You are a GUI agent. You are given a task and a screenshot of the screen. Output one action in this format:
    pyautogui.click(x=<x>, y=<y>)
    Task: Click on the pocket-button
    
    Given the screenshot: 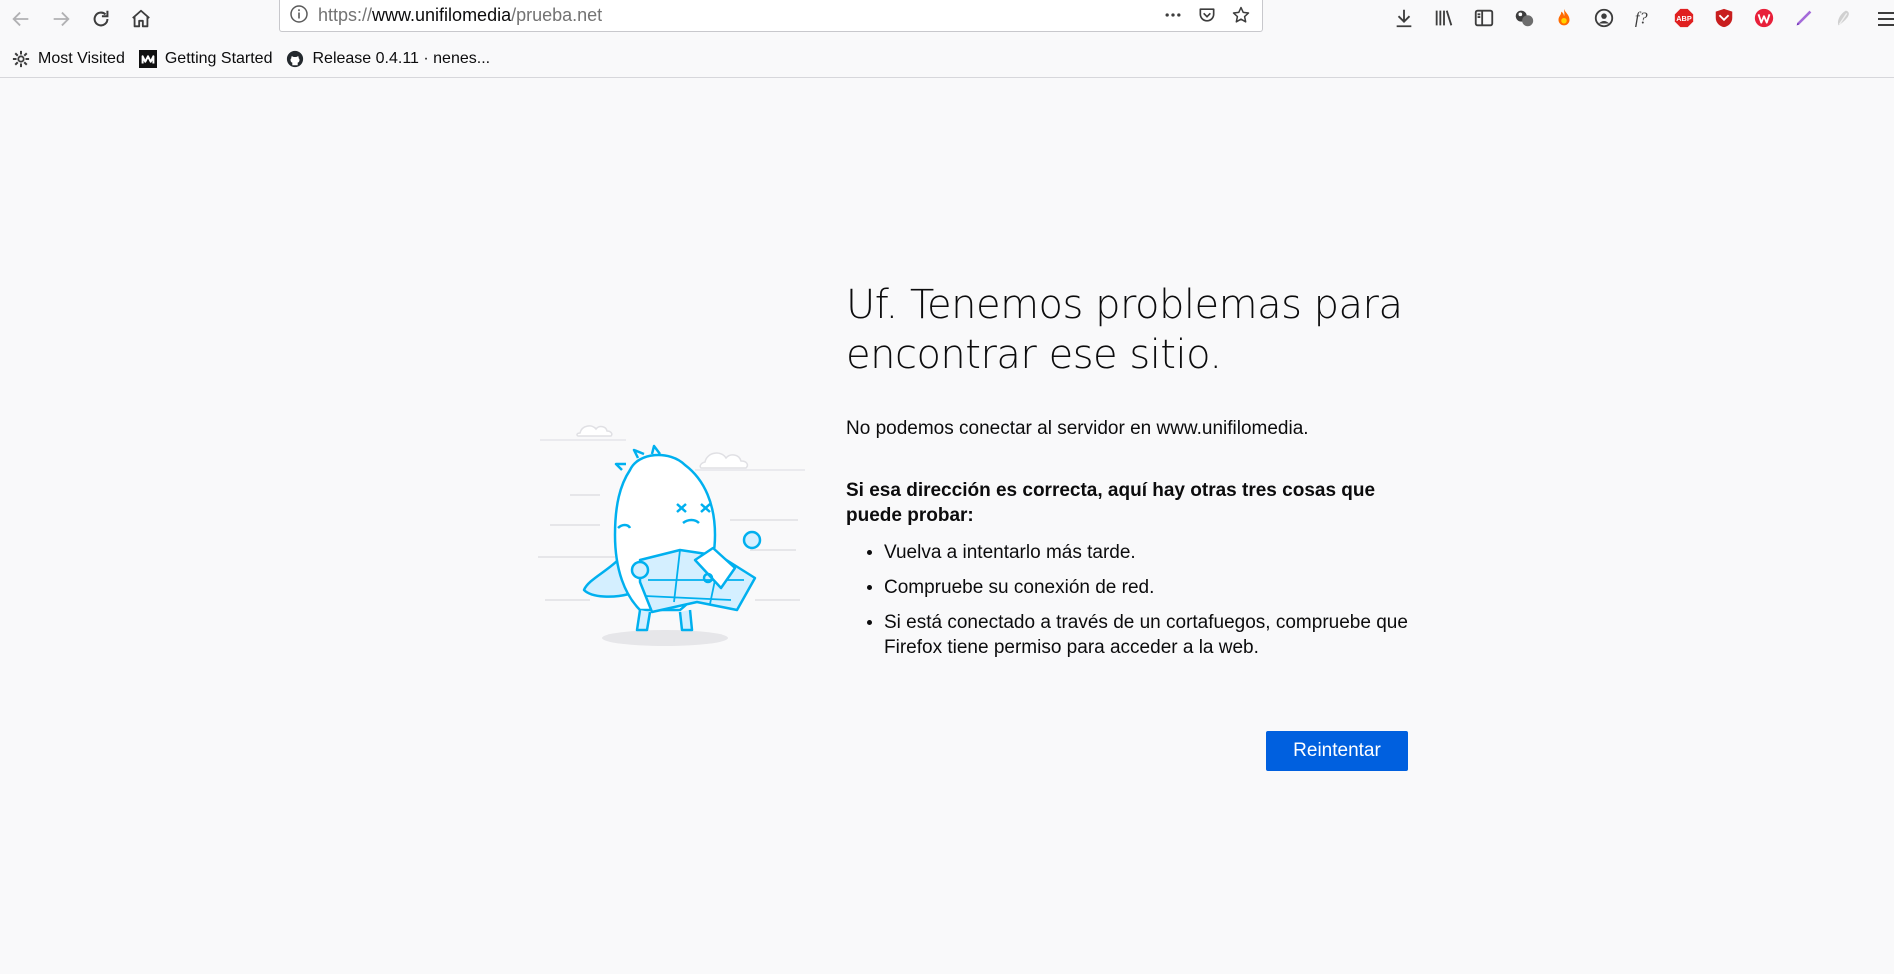 What is the action you would take?
    pyautogui.click(x=1207, y=15)
    